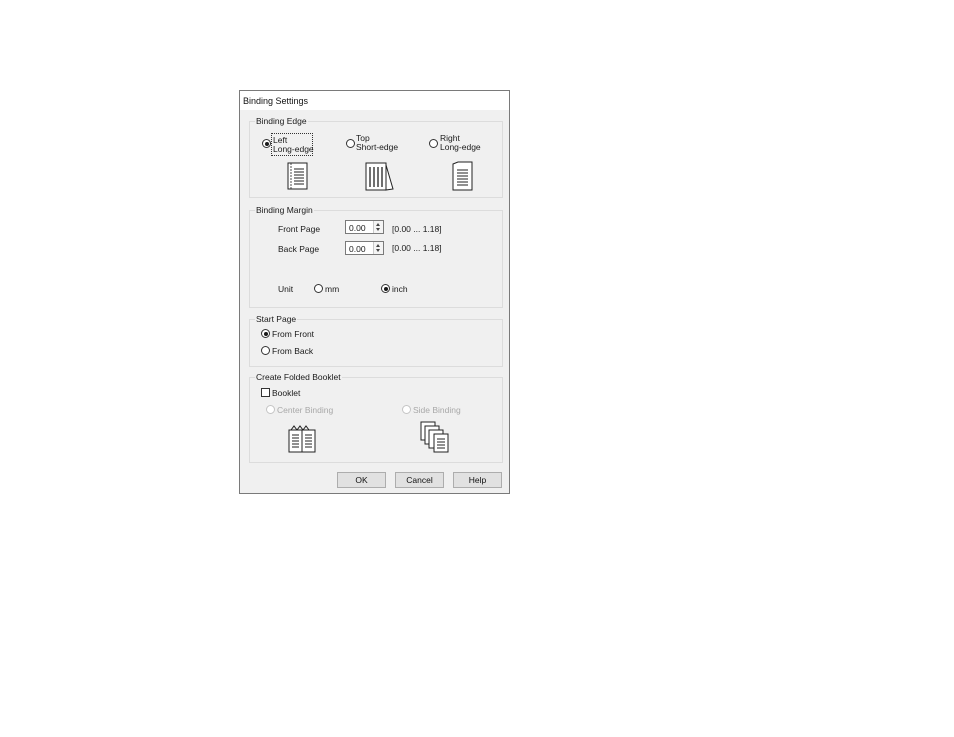 This screenshot has height=737, width=954. Describe the element at coordinates (385, 288) in the screenshot. I see `unit-inch-radio` at that location.